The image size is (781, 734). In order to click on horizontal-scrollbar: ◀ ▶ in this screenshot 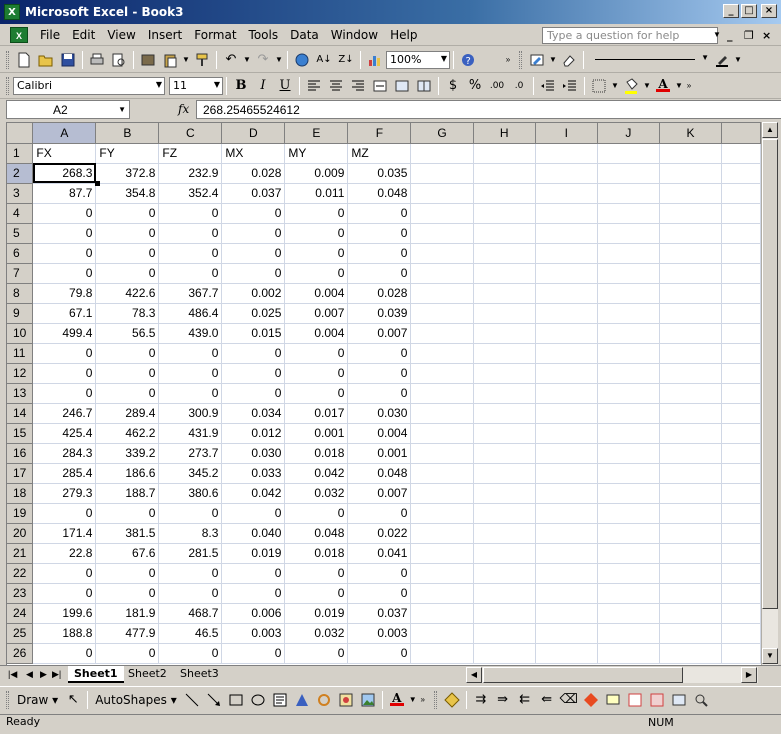, I will do `click(612, 675)`.